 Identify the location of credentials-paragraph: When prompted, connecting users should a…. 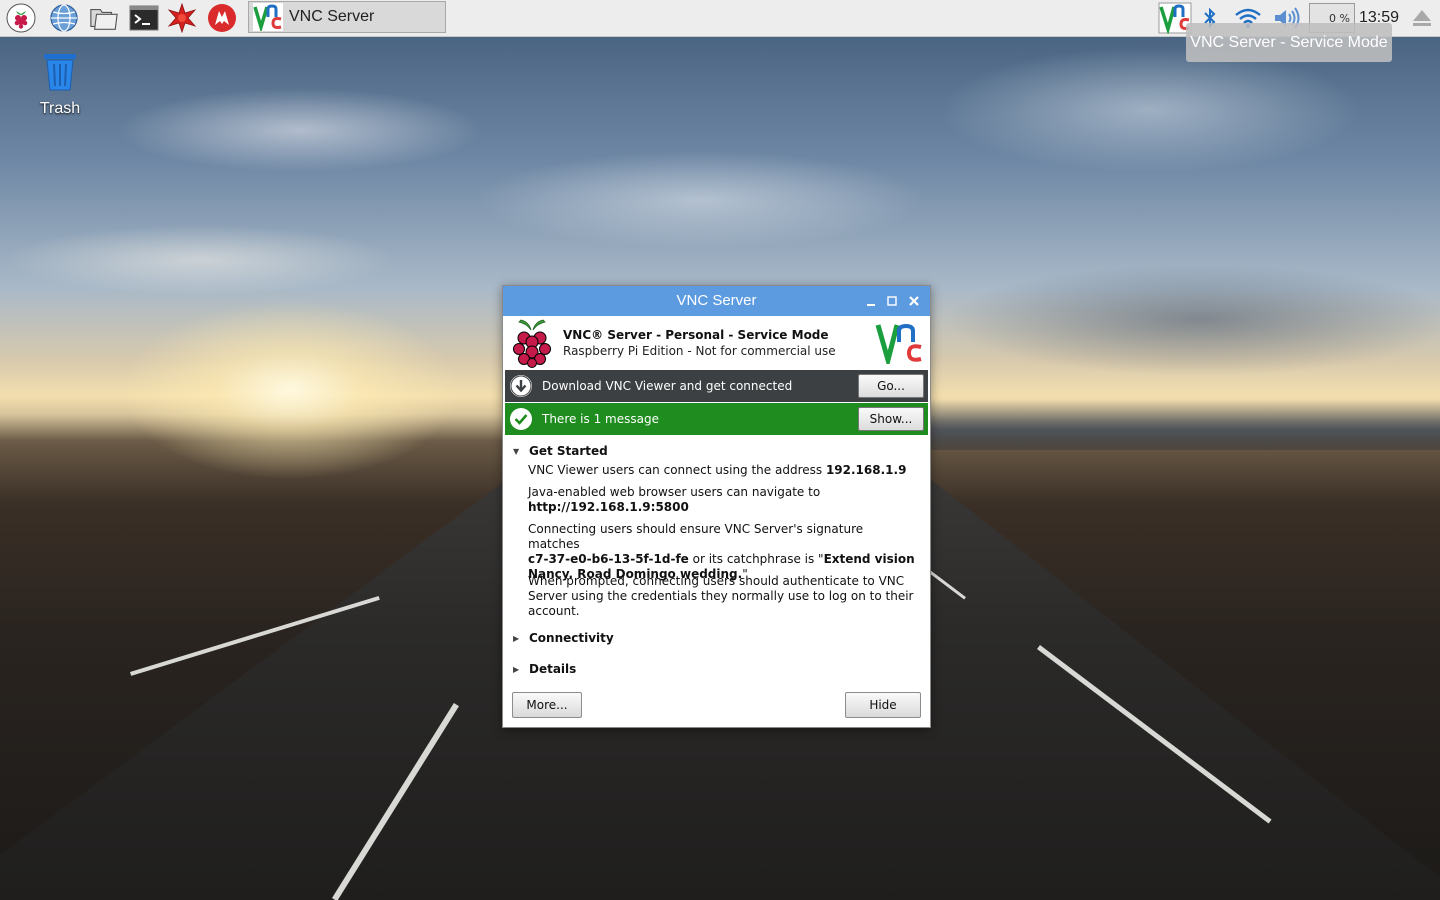
(721, 596).